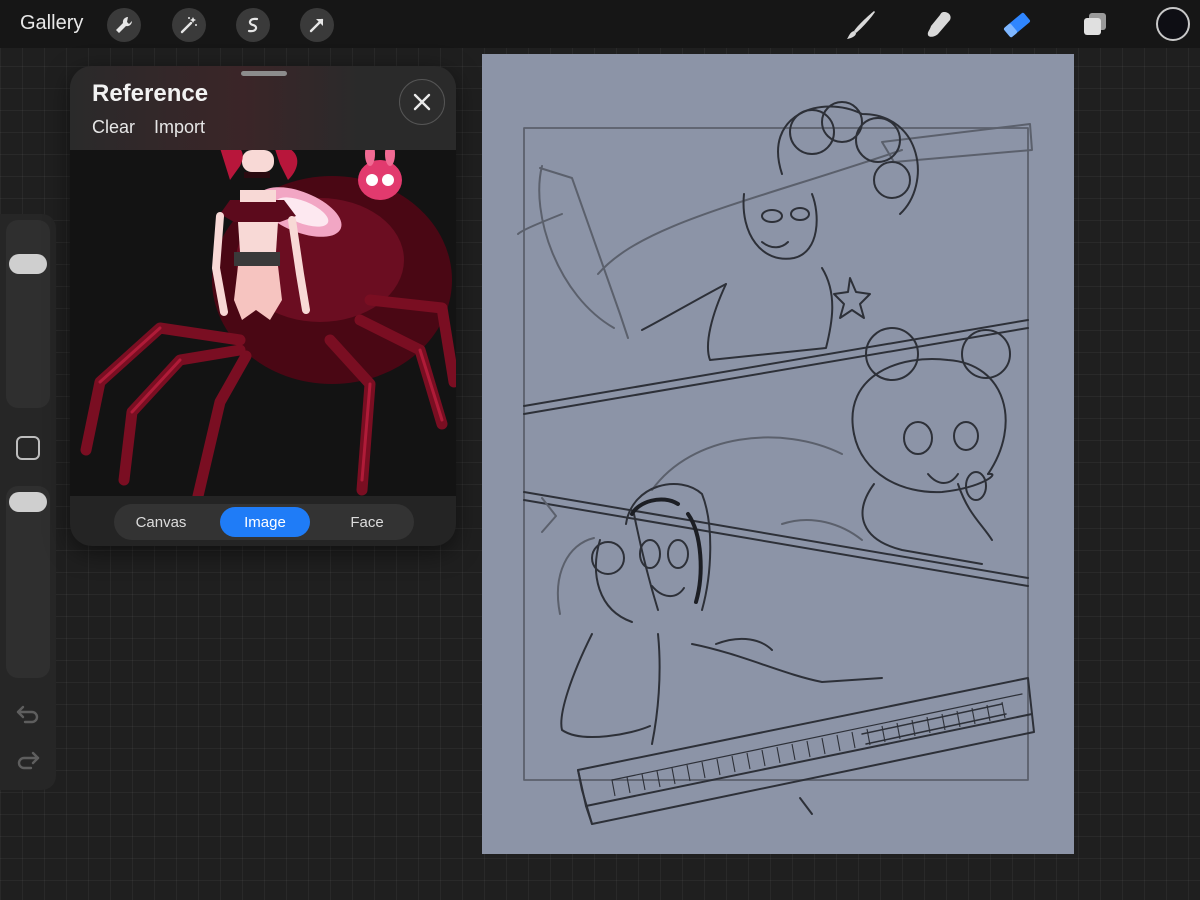  Describe the element at coordinates (939, 25) in the screenshot. I see `smudge-icon` at that location.